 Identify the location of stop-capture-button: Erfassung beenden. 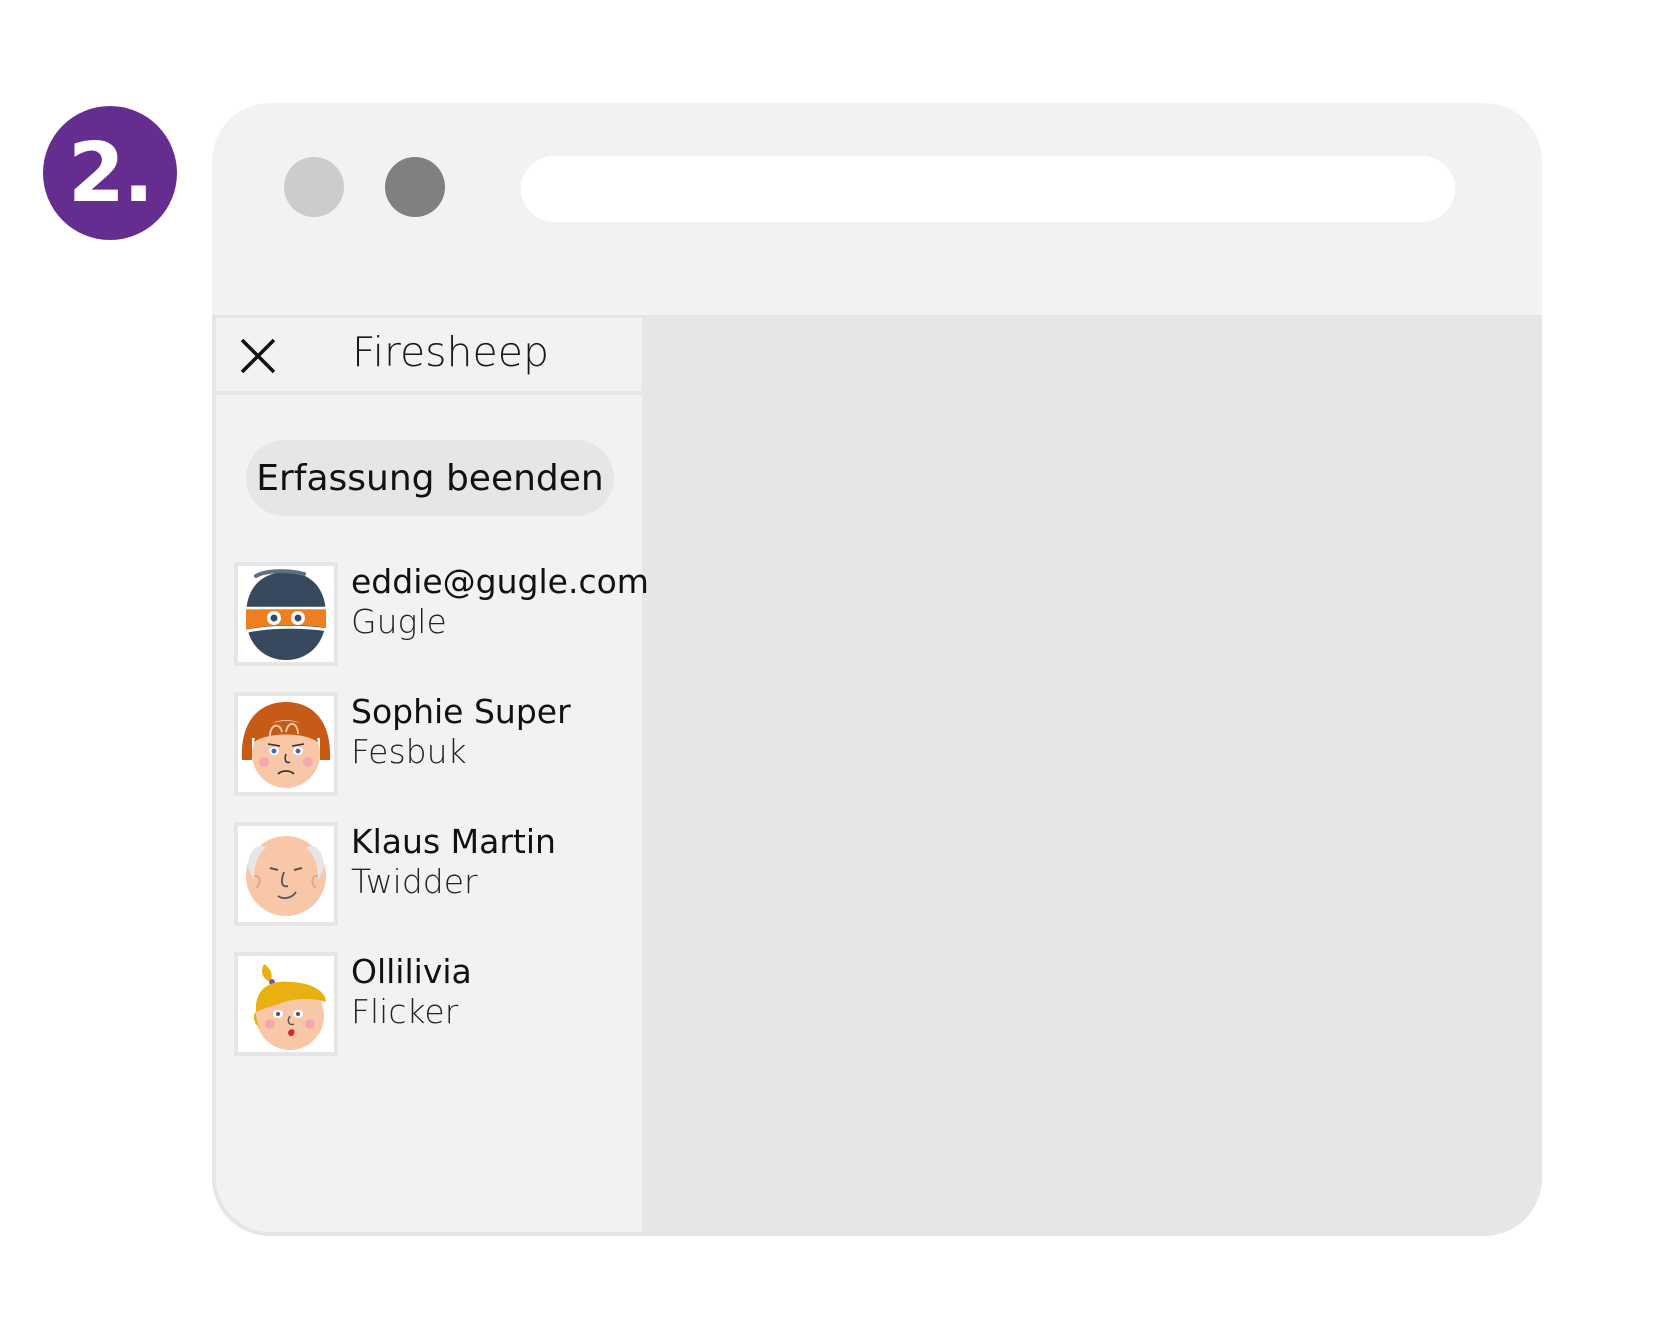
(430, 478).